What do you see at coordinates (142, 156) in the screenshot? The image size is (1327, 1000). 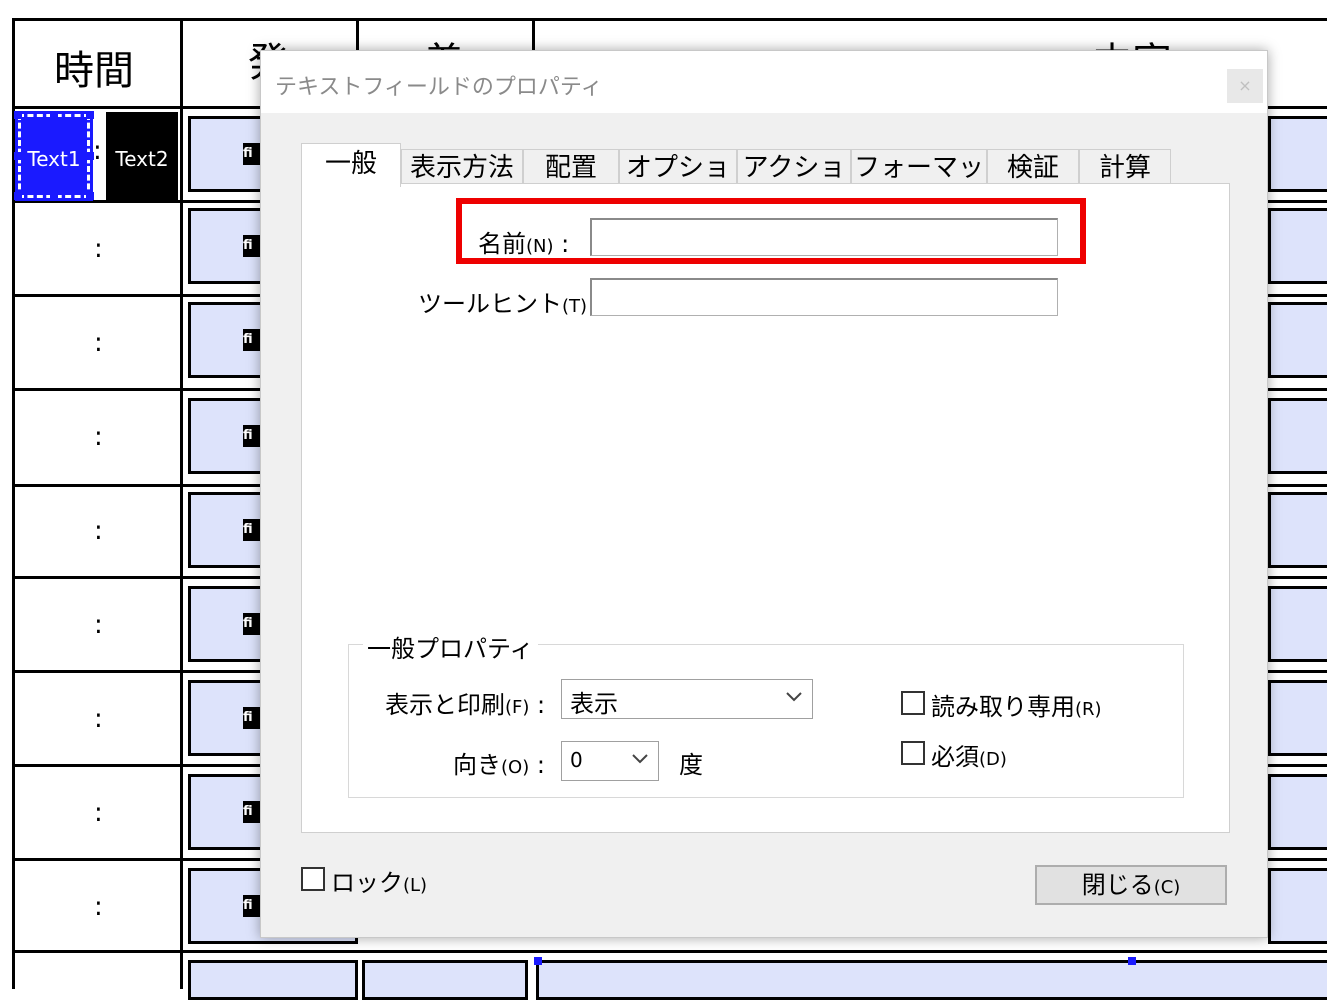 I see `text2-field: Text2` at bounding box center [142, 156].